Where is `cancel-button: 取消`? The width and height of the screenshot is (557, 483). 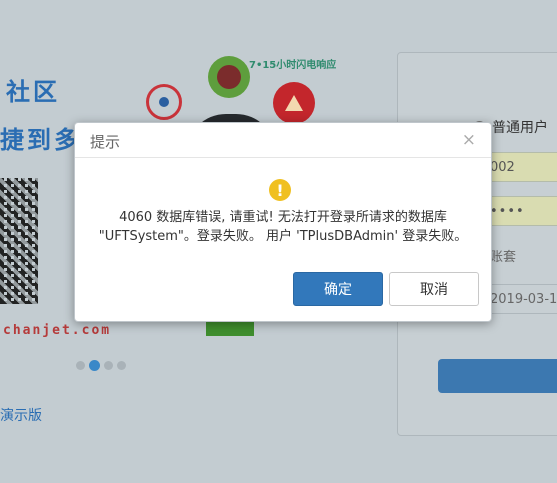 cancel-button: 取消 is located at coordinates (434, 289).